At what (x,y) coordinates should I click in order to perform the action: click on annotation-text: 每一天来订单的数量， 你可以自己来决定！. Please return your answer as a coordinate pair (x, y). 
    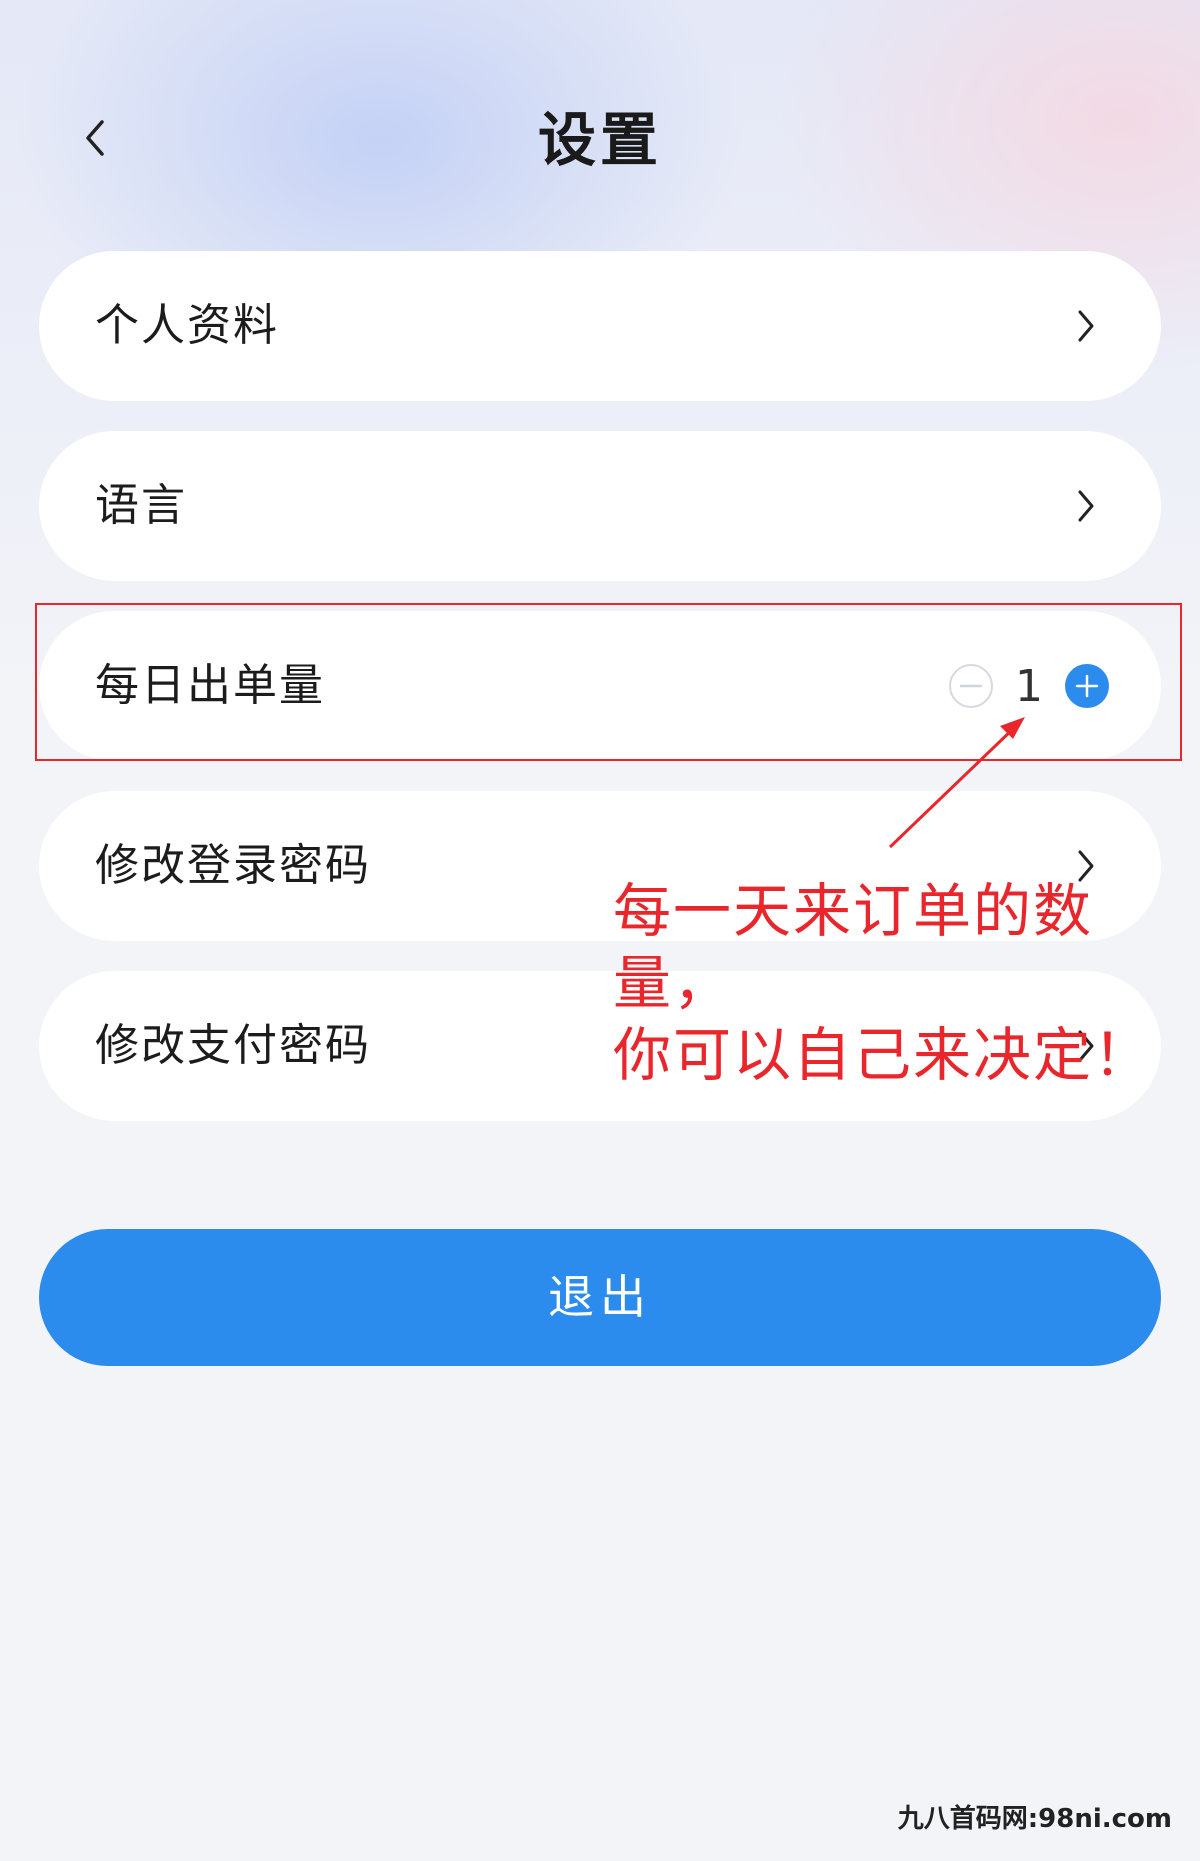
    Looking at the image, I should click on (893, 983).